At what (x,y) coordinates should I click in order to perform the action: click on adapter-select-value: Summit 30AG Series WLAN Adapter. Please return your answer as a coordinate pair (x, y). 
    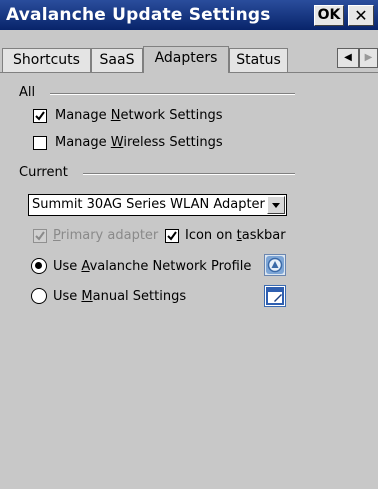
    Looking at the image, I should click on (148, 204).